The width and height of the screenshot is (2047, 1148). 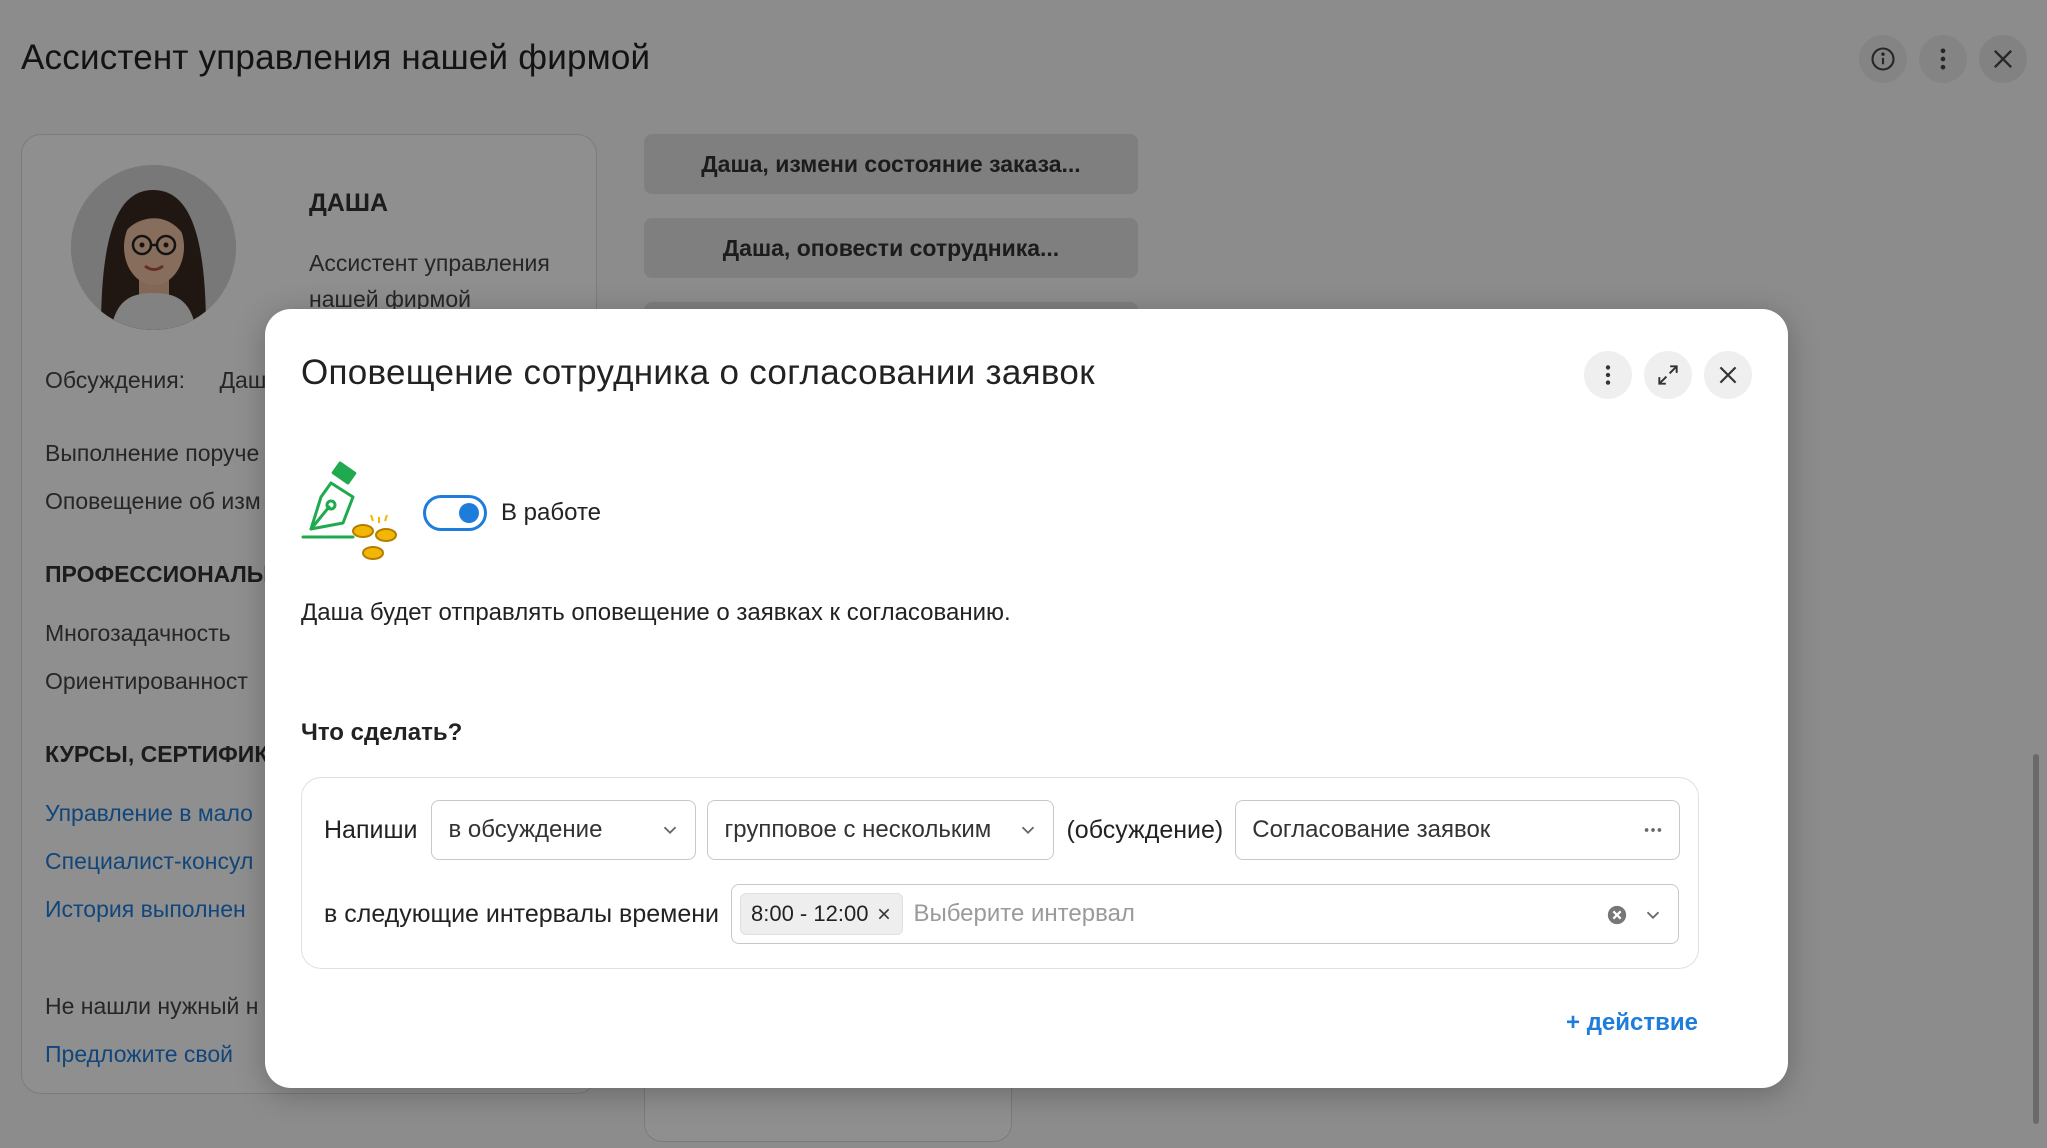 I want to click on discussion-type-value: групповое с нескольким, so click(x=858, y=829).